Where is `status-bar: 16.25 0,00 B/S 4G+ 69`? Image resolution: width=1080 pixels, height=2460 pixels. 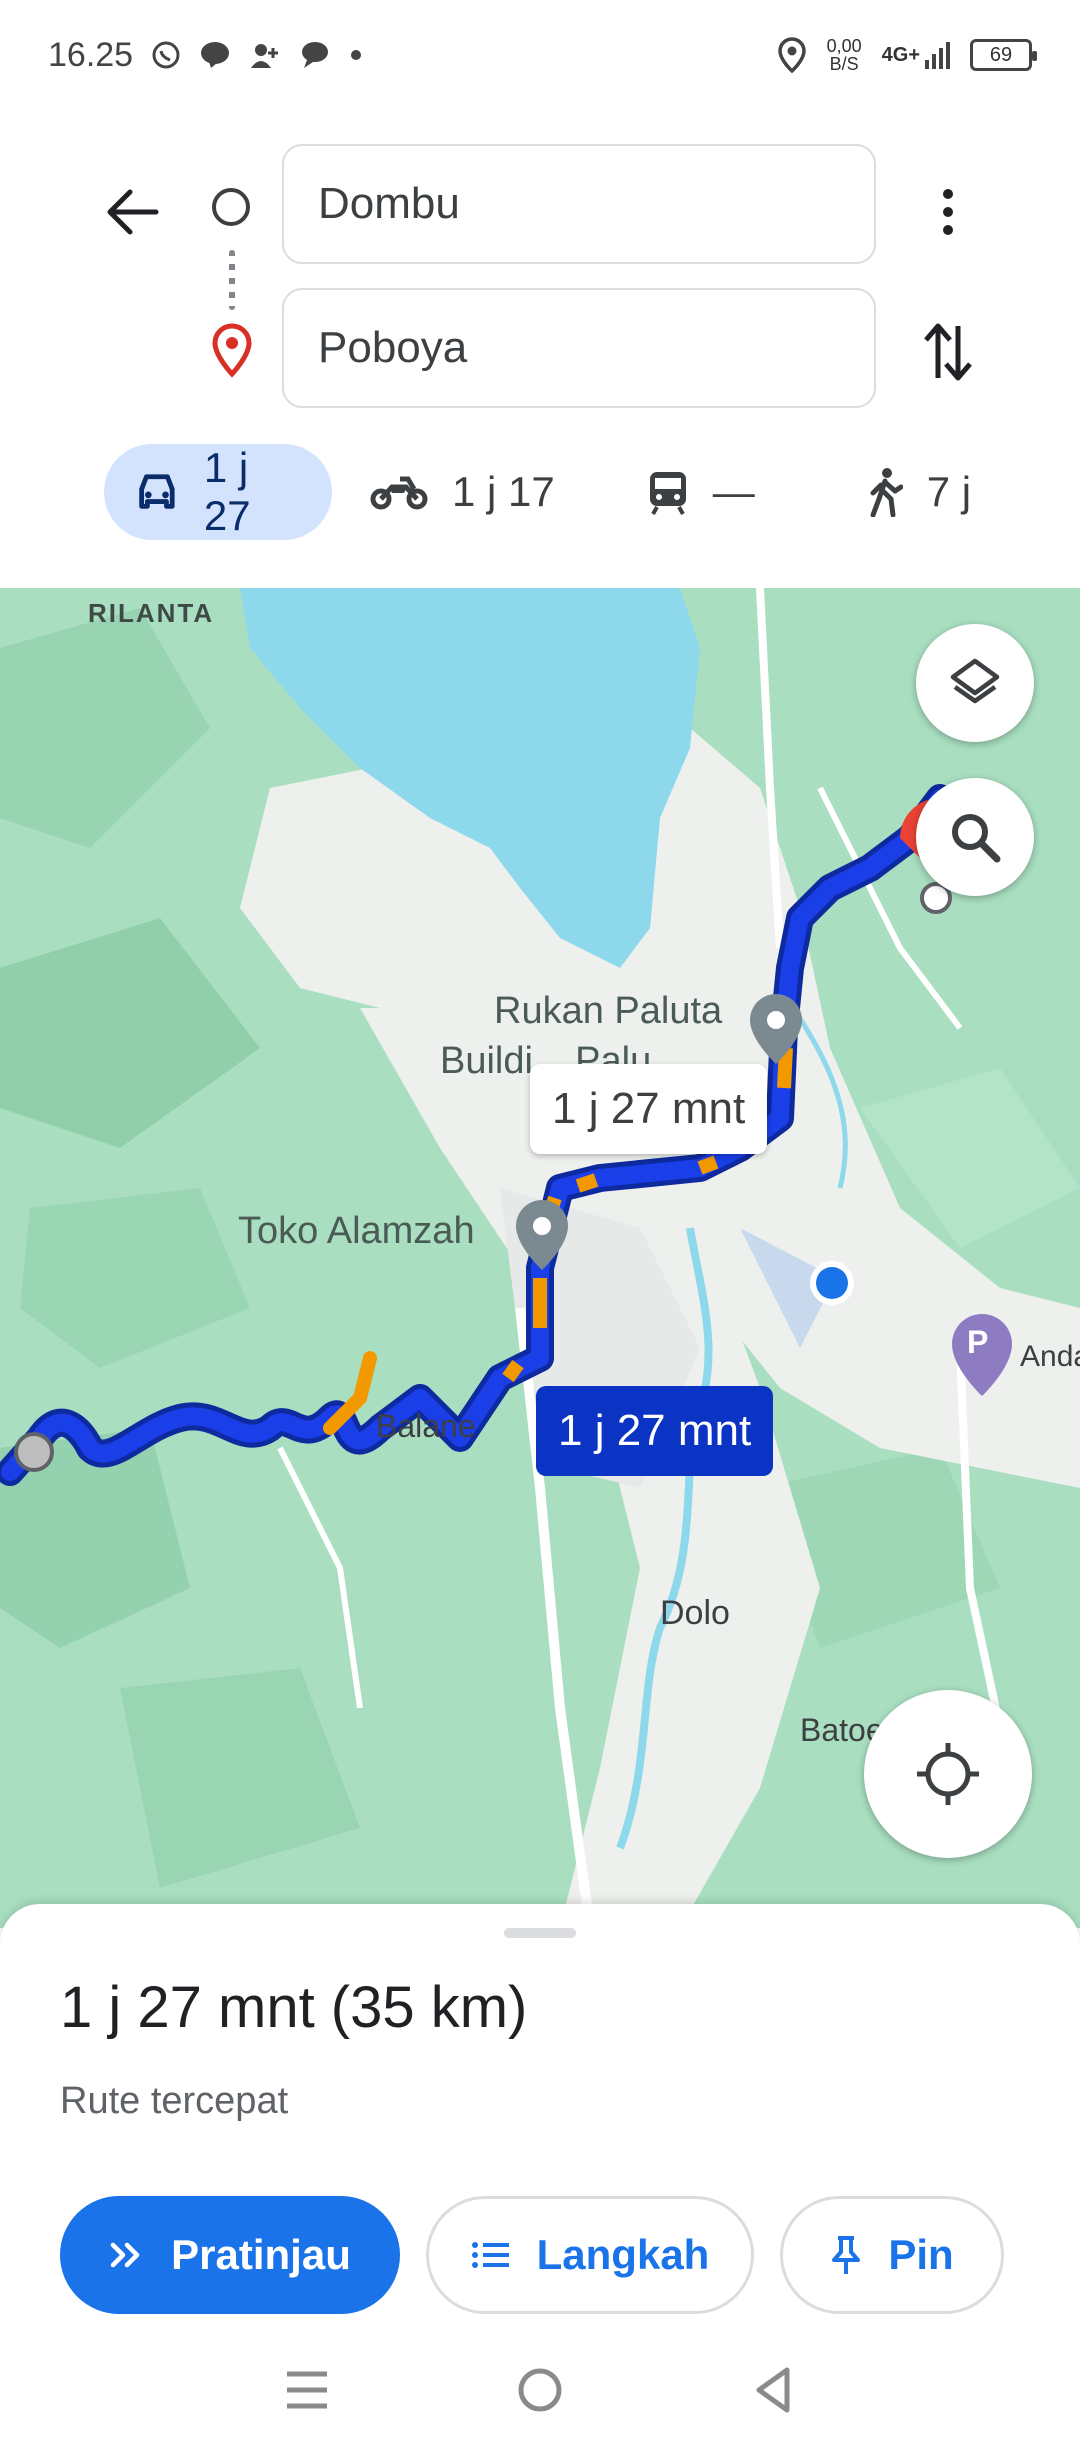
status-bar: 16.25 0,00 B/S 4G+ 69 is located at coordinates (540, 55).